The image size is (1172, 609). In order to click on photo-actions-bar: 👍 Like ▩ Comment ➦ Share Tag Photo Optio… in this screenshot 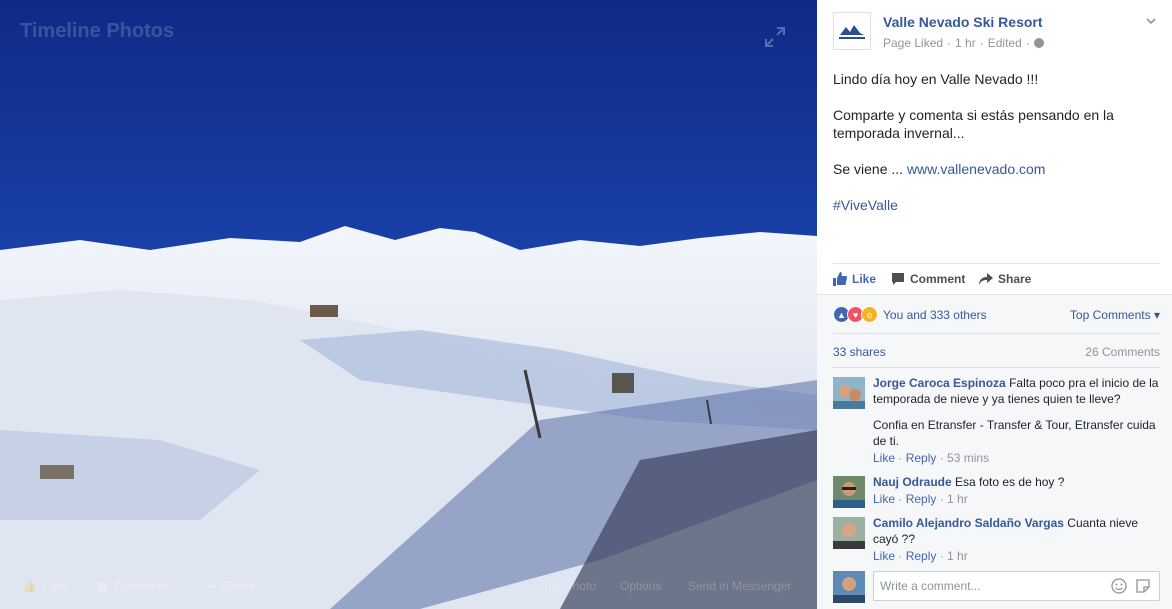, I will do `click(408, 581)`.